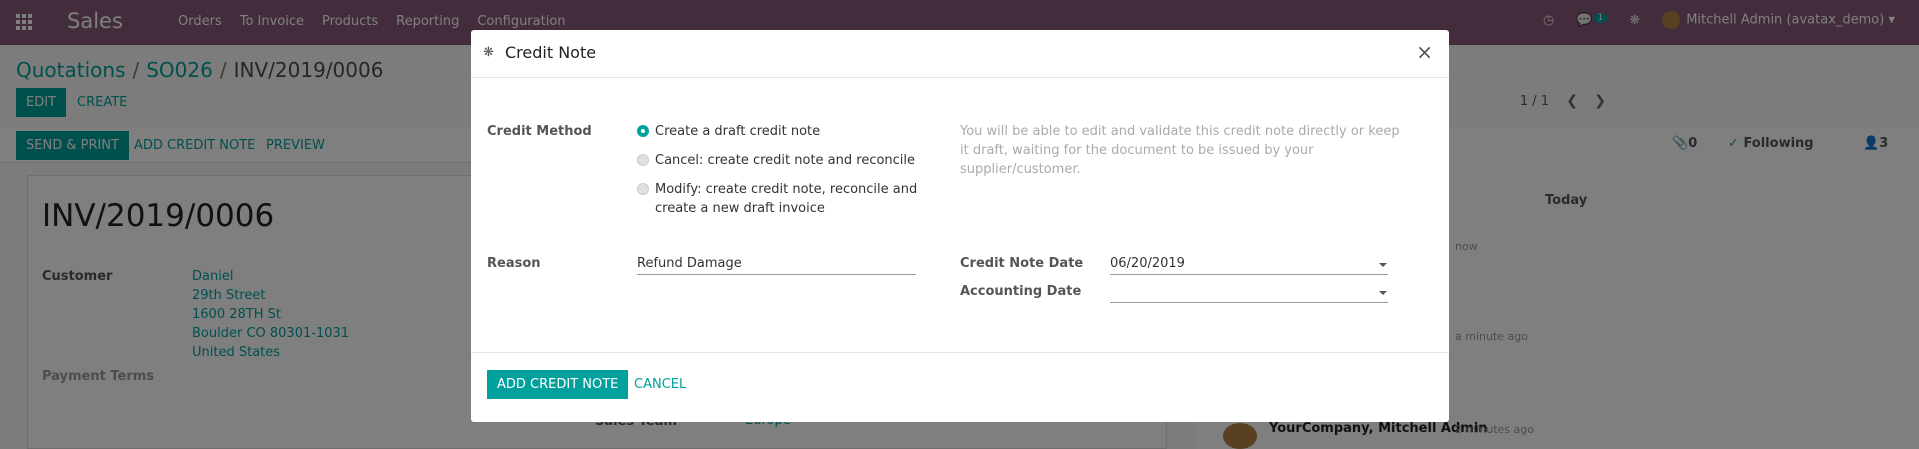 The width and height of the screenshot is (1919, 449). I want to click on reason-input, so click(776, 264).